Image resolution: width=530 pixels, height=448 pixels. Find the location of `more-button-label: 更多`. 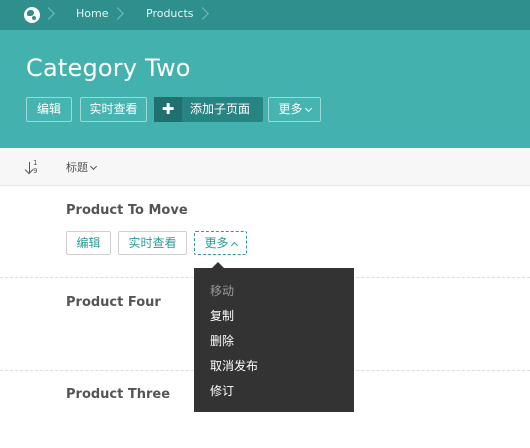

more-button-label: 更多 is located at coordinates (290, 109).